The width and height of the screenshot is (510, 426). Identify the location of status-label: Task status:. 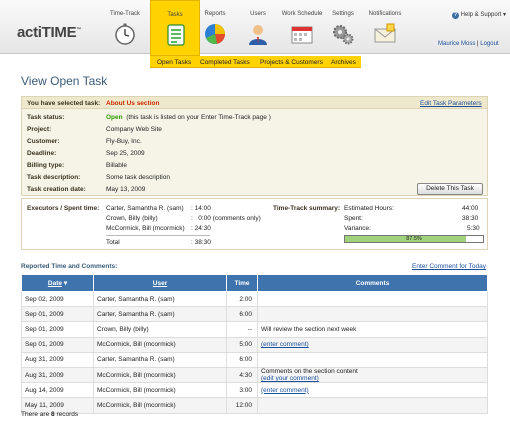
(46, 117).